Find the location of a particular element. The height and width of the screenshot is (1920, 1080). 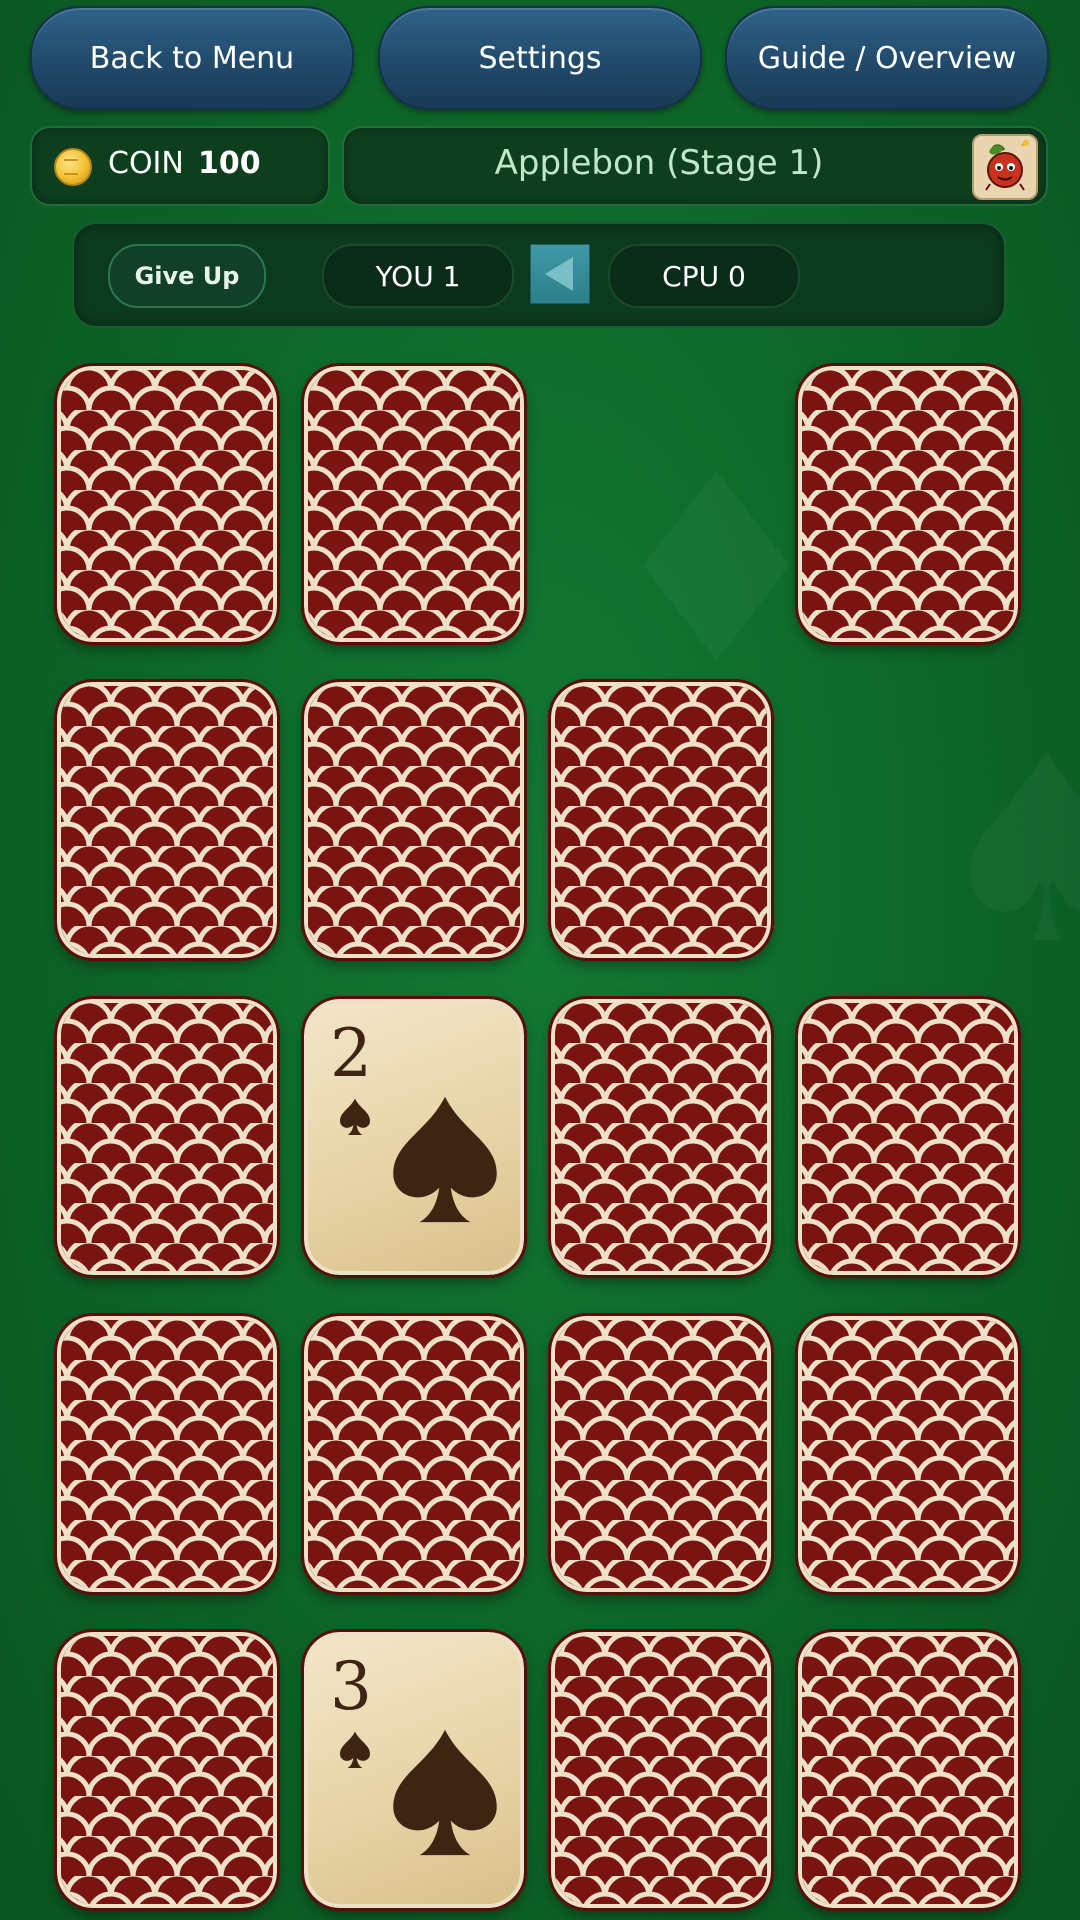

left-arrow-icon is located at coordinates (560, 274).